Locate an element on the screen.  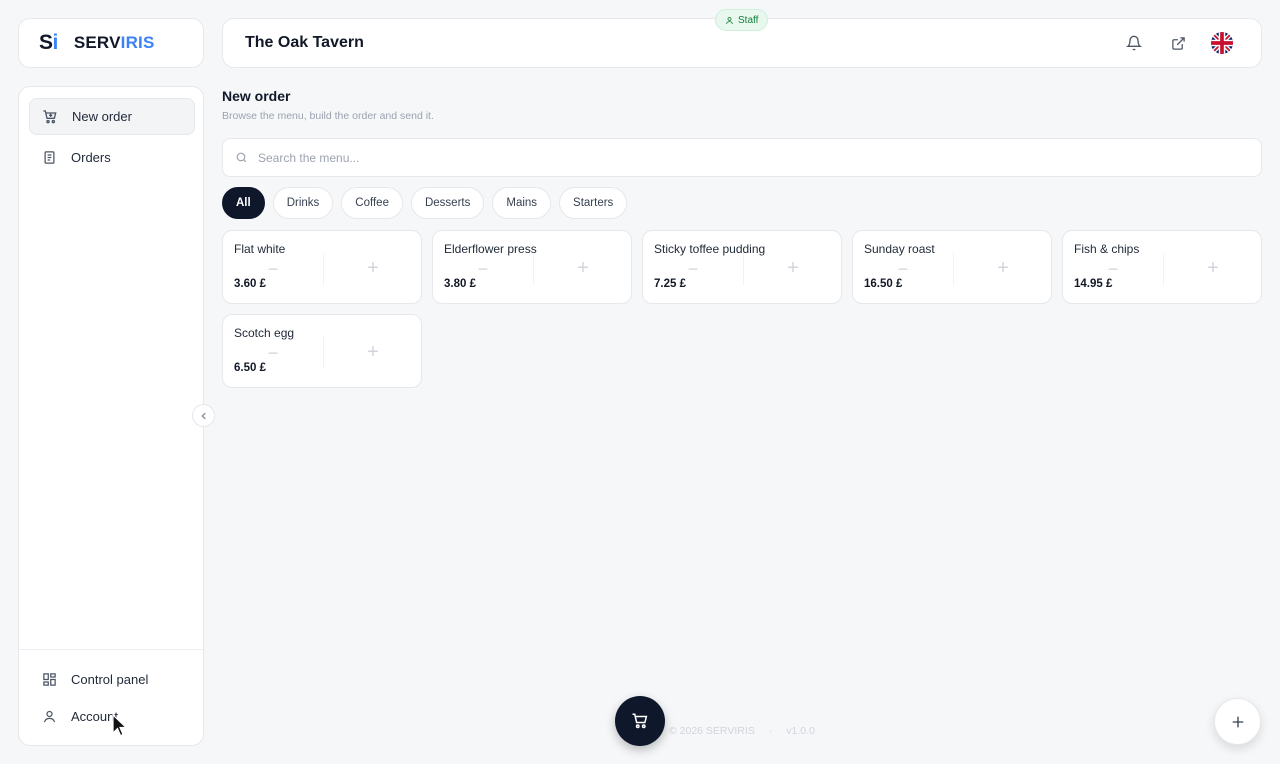
menu-item-name: Fish & chips is located at coordinates (1107, 249).